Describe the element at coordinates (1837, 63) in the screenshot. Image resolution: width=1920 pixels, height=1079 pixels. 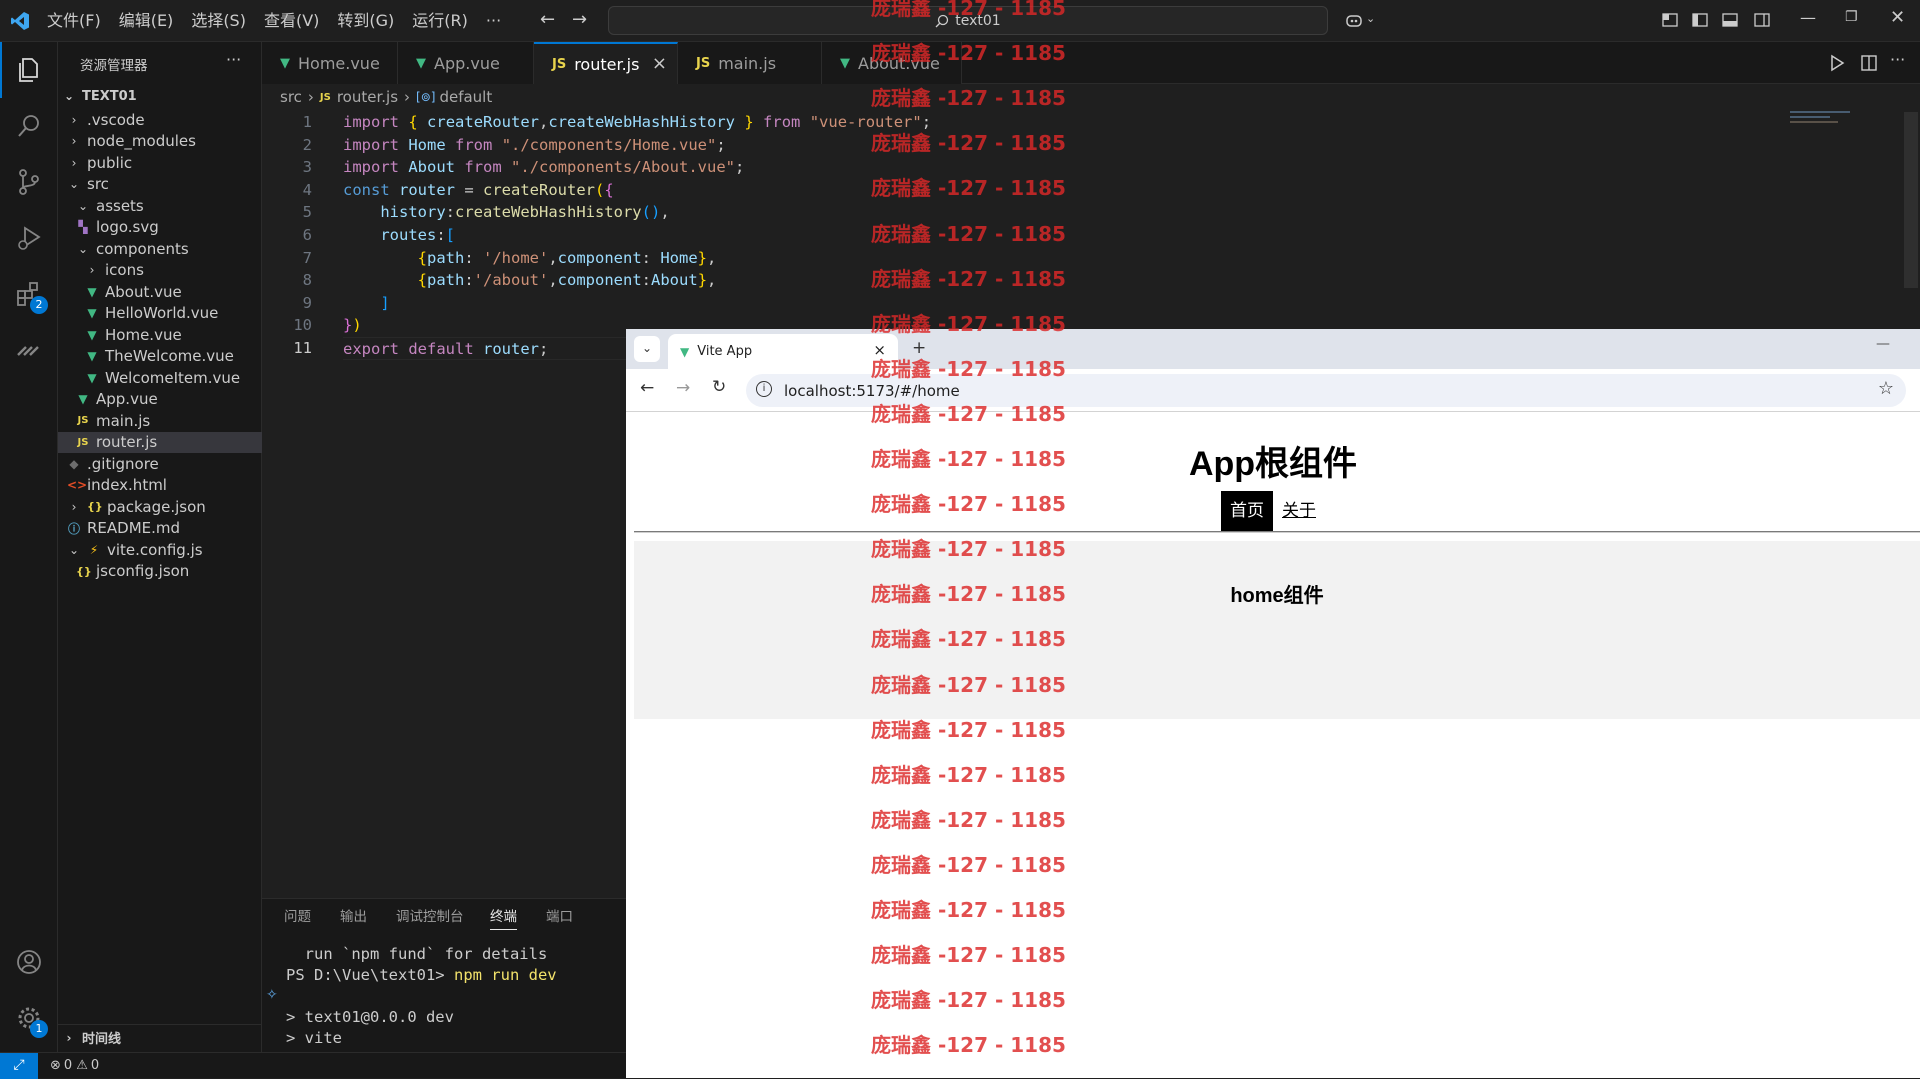
I see `run-file-icon` at that location.